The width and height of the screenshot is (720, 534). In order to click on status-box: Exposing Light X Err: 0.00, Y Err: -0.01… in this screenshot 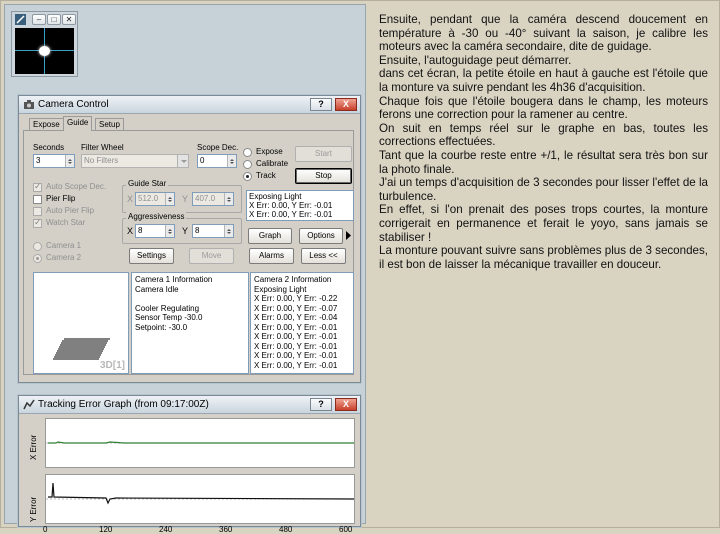, I will do `click(300, 205)`.